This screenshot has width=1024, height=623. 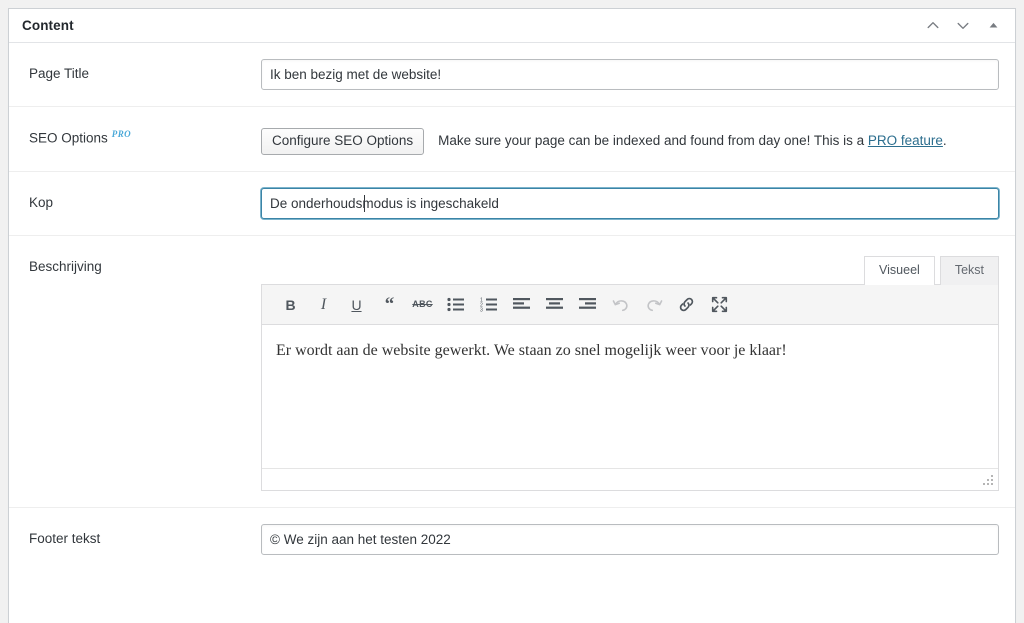 I want to click on align-left-icon, so click(x=521, y=305).